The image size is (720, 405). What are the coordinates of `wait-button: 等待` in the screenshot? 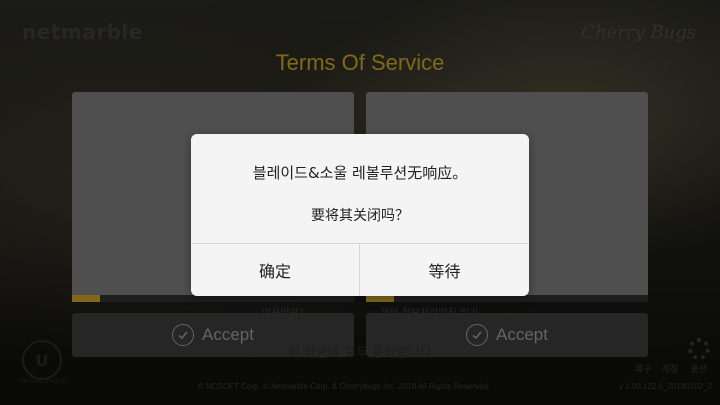 It's located at (444, 270).